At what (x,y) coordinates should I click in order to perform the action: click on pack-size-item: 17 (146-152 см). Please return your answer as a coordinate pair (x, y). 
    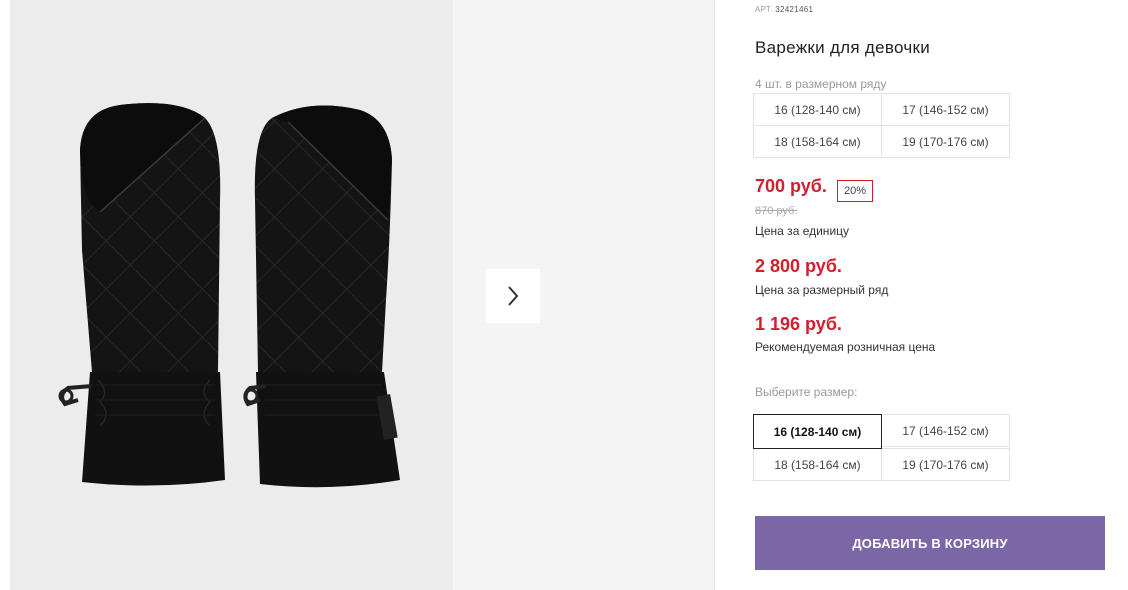
    Looking at the image, I should click on (945, 109).